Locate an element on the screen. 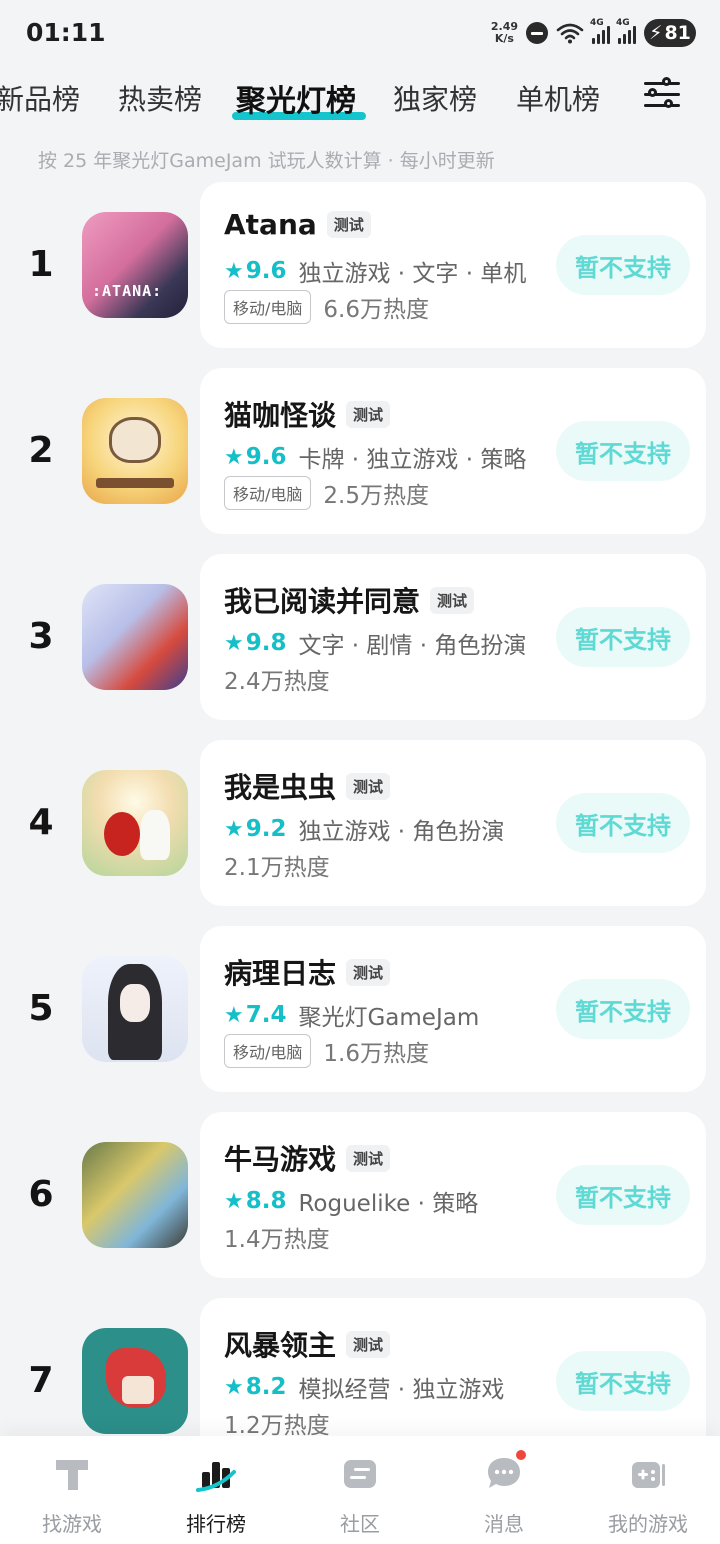  ranking-icon is located at coordinates (216, 1477).